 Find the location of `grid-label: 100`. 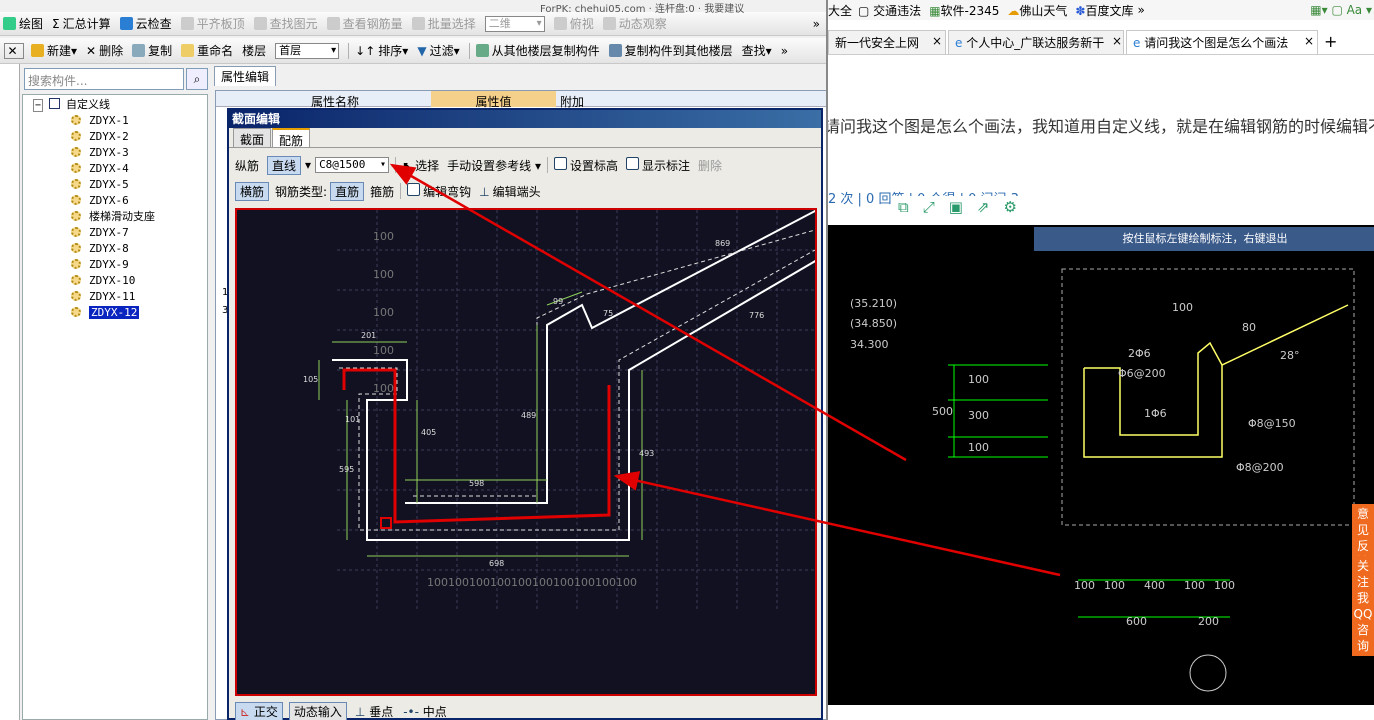

grid-label: 100 is located at coordinates (437, 582).